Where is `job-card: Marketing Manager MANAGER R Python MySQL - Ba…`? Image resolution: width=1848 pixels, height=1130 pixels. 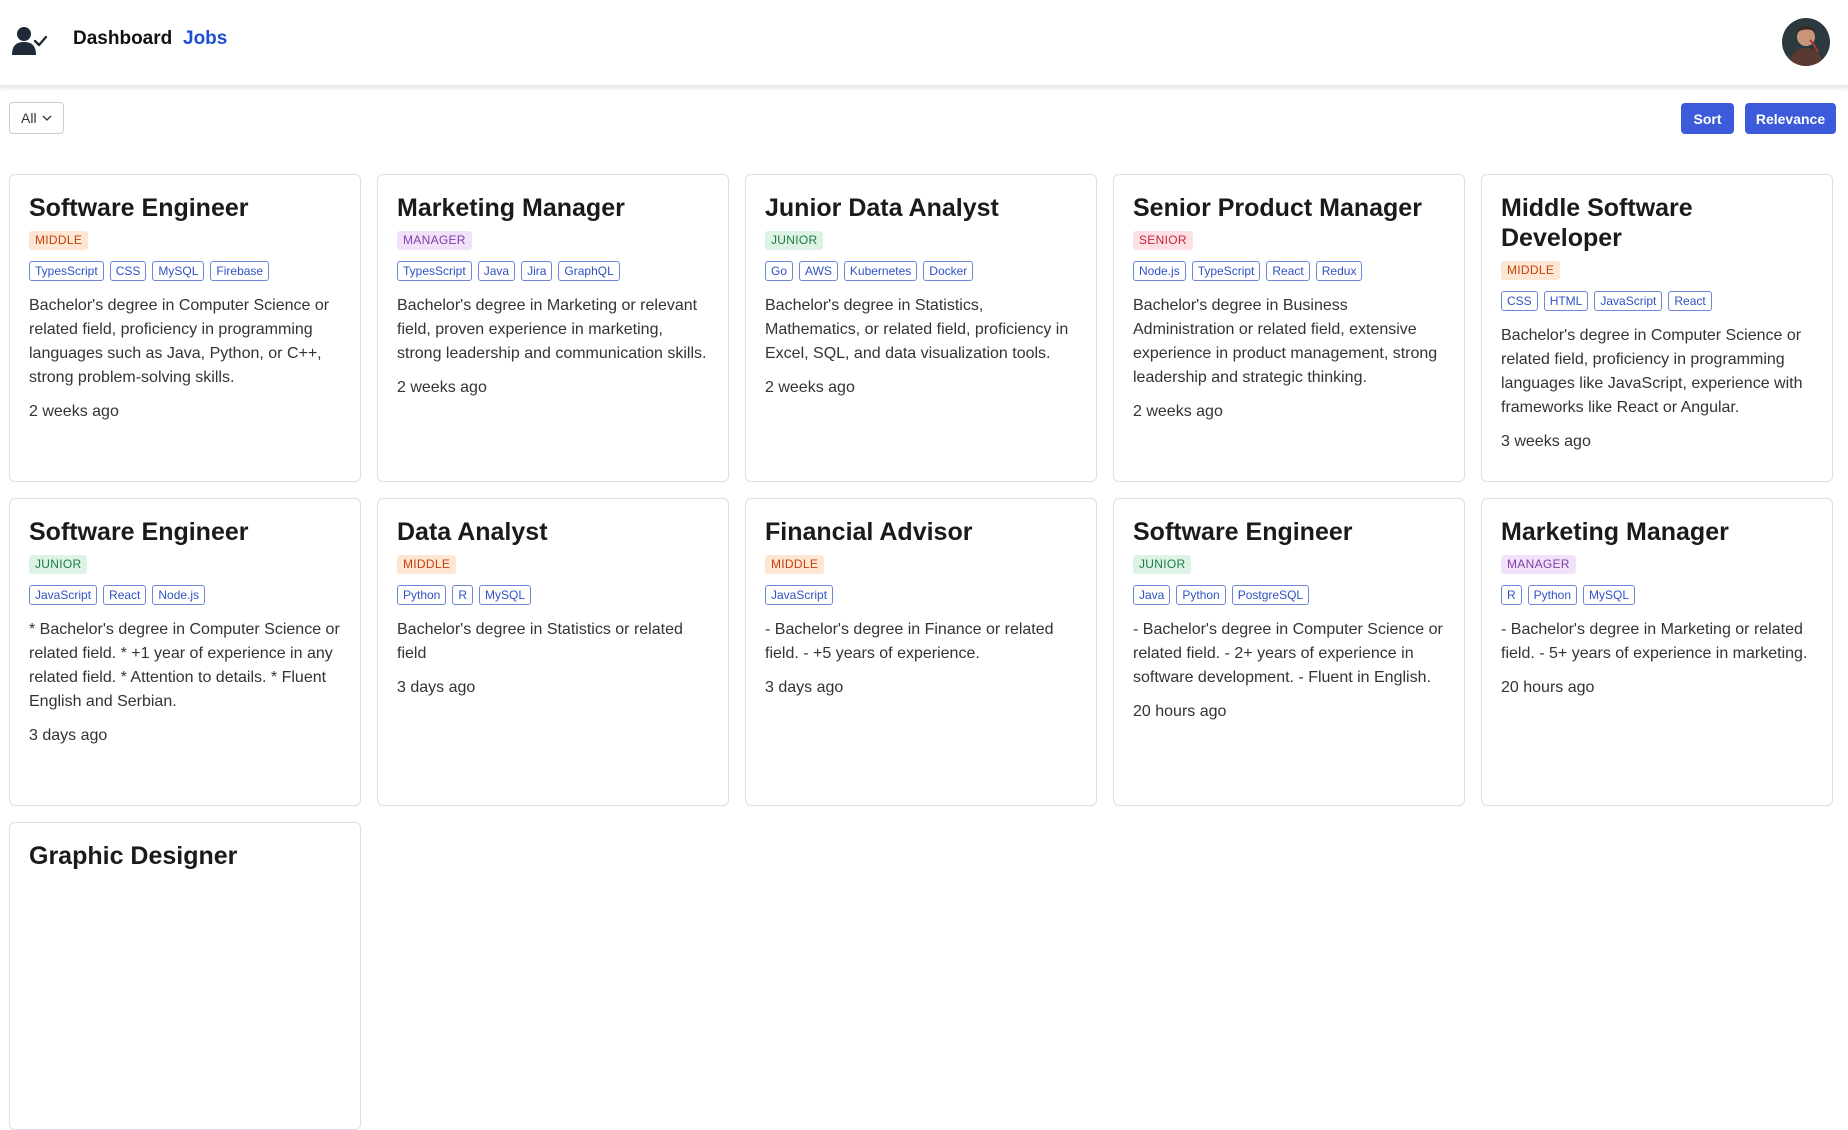
job-card: Marketing Manager MANAGER R Python MySQL - Ba… is located at coordinates (1657, 652).